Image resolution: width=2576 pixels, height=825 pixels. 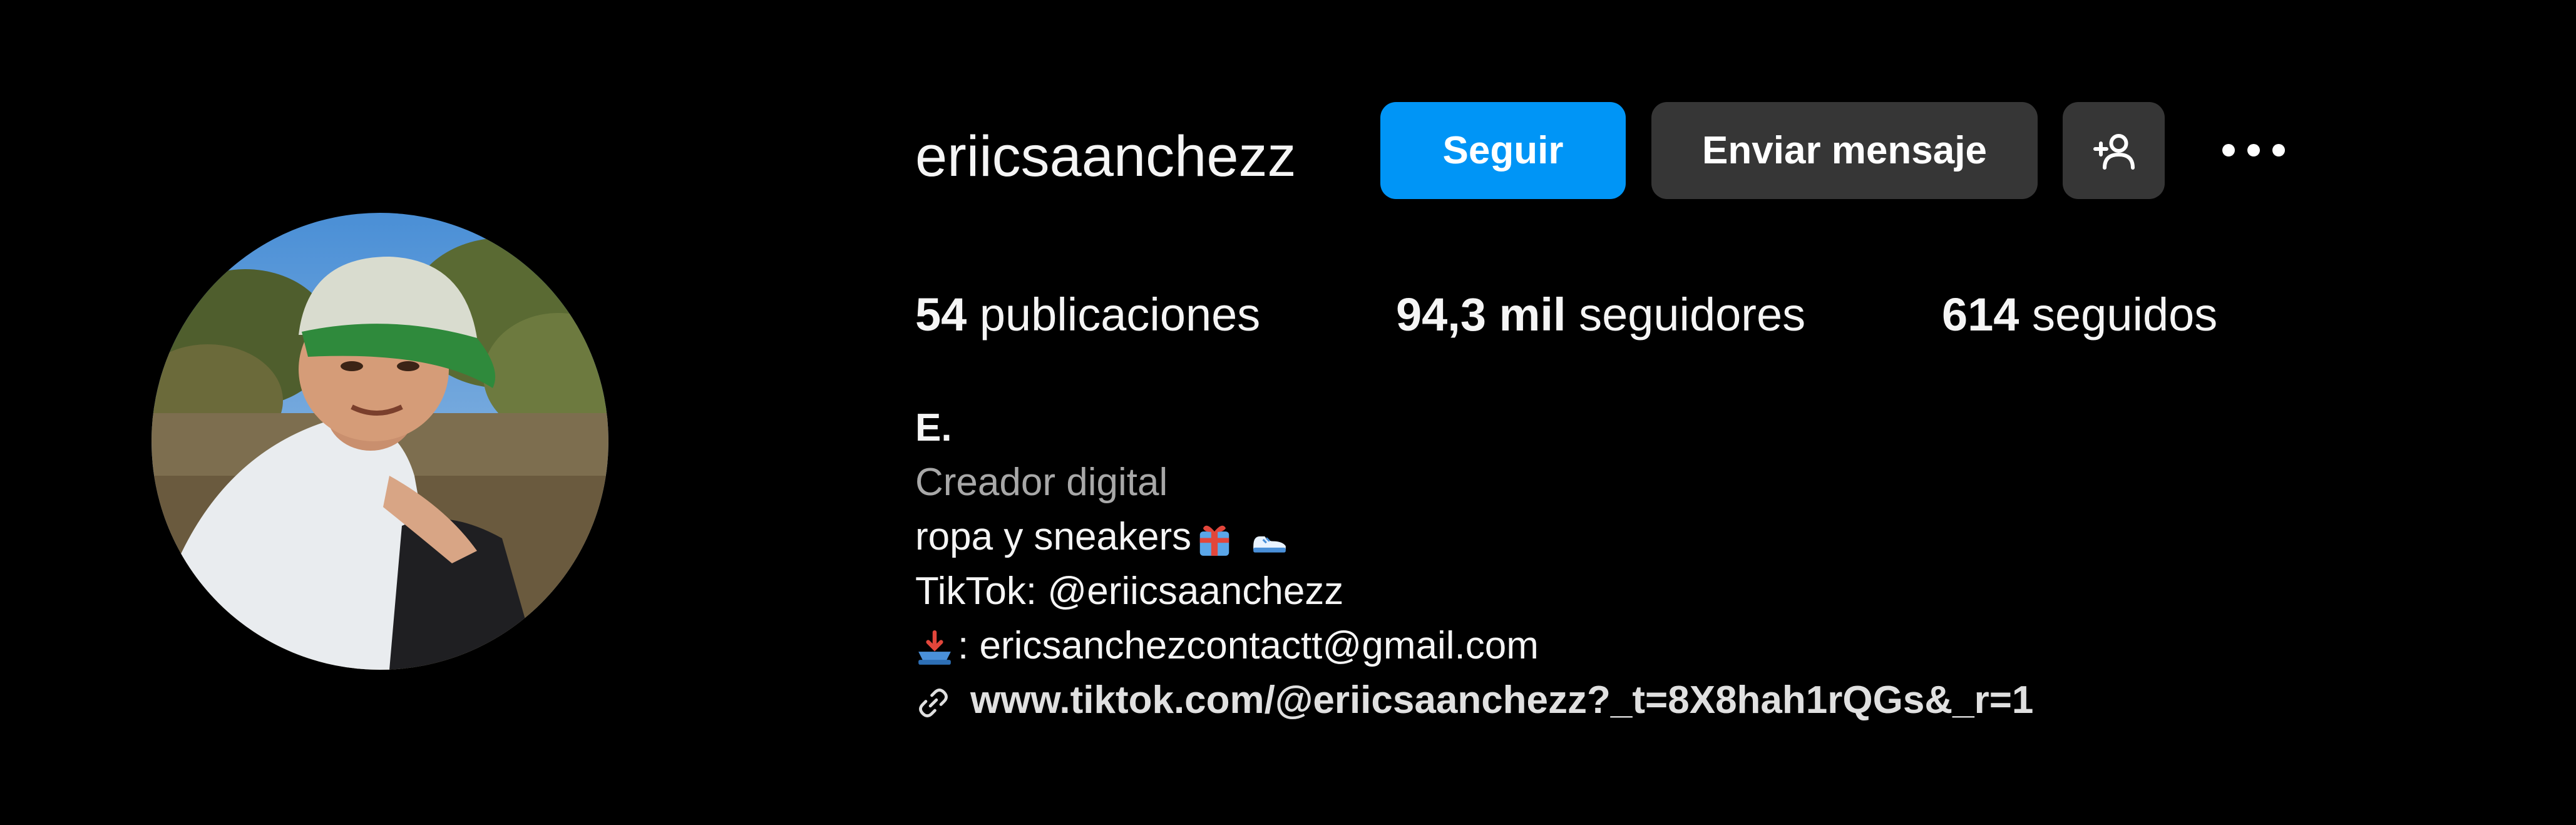 I want to click on posts-stat: 54 publicaciones, so click(x=1087, y=314).